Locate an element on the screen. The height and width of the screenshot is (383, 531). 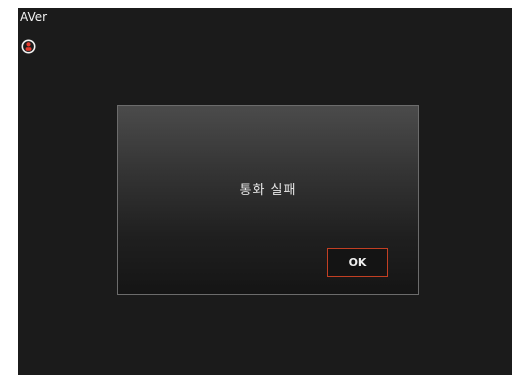
person-icon is located at coordinates (28, 46).